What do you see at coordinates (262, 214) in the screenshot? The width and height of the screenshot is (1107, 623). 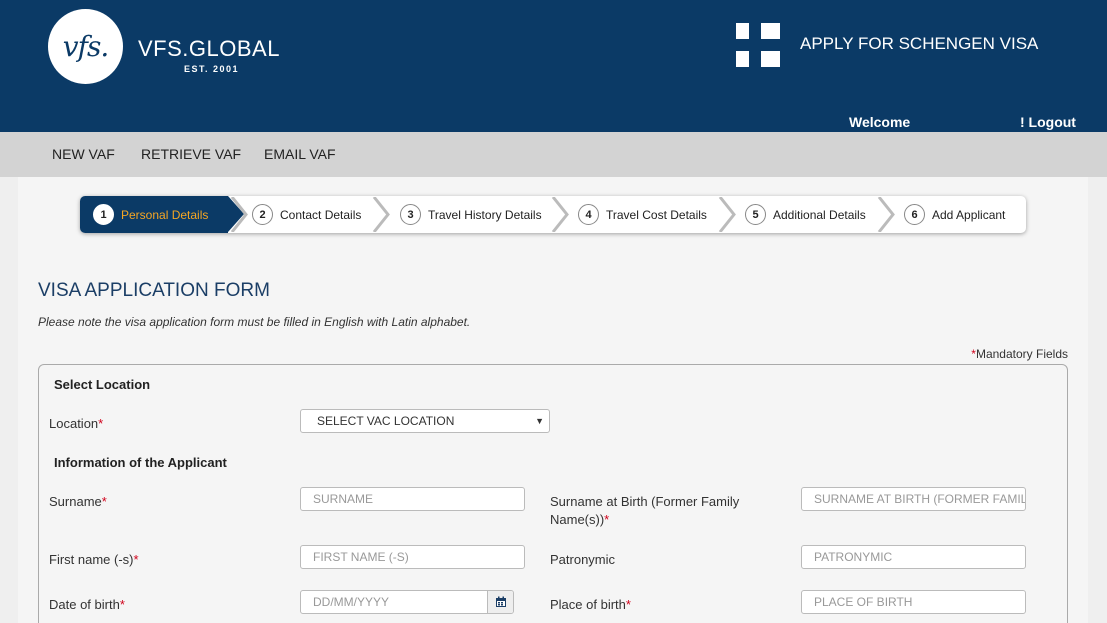 I see `step-number: 2` at bounding box center [262, 214].